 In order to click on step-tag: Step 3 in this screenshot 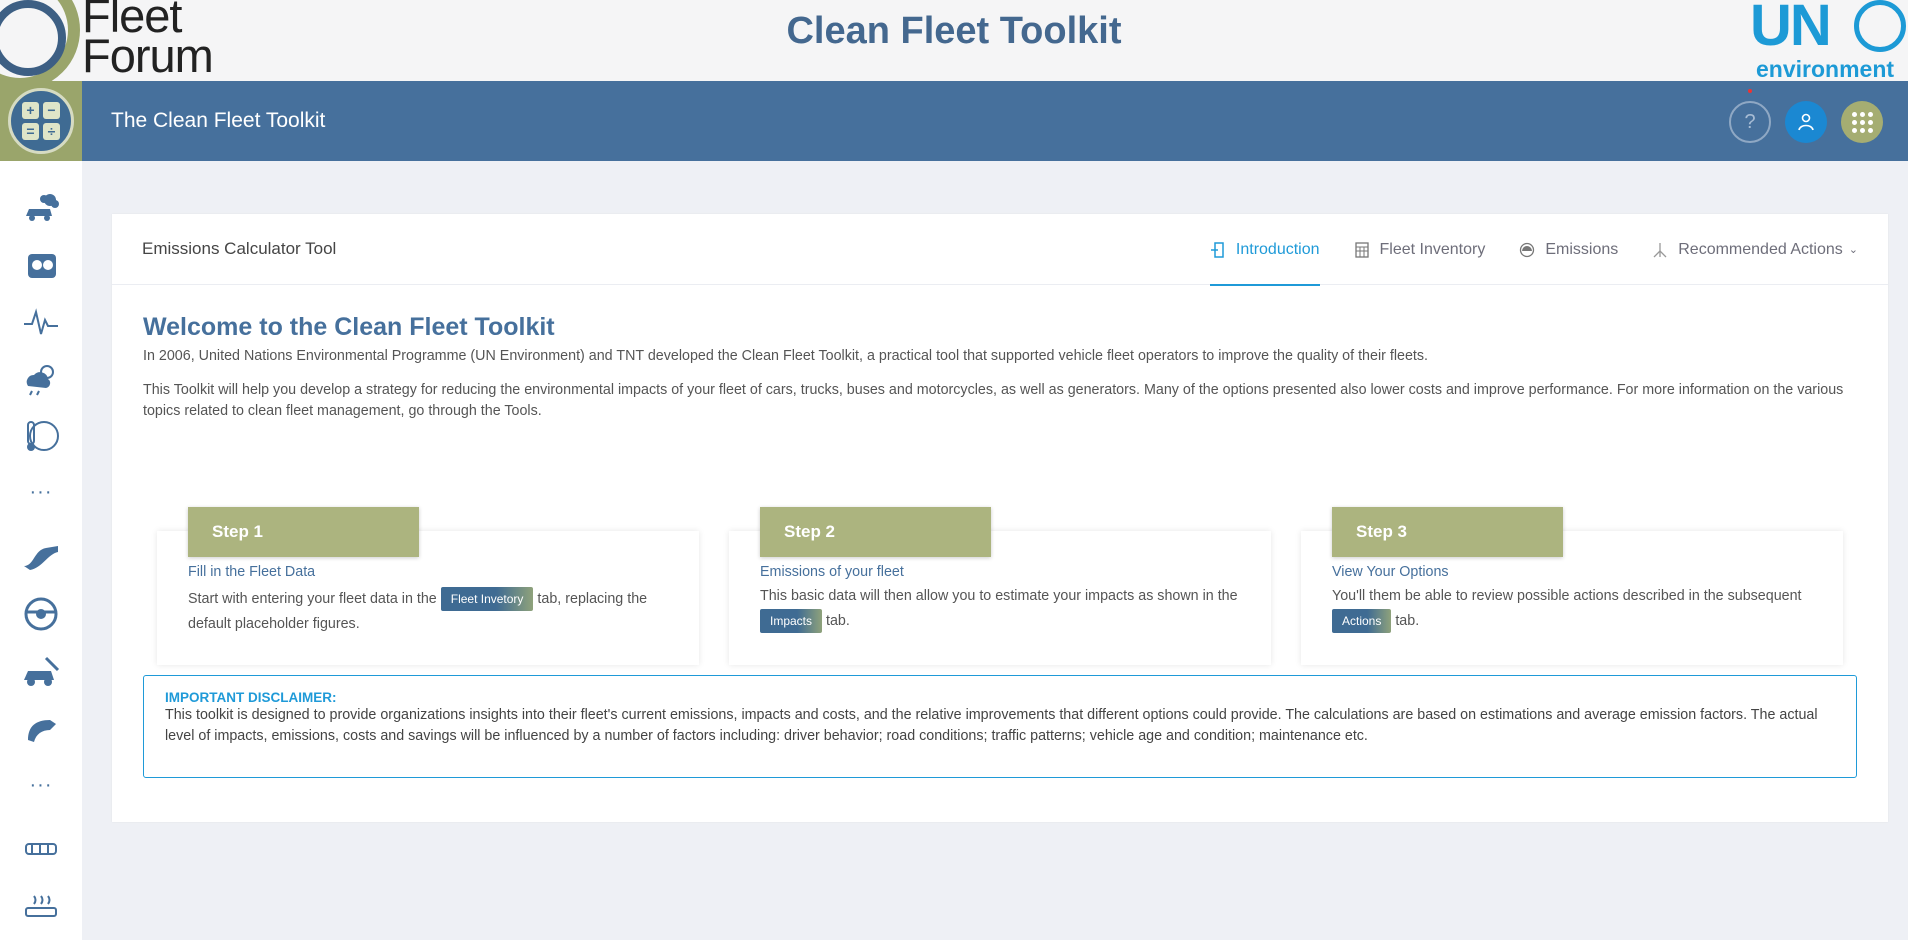, I will do `click(1447, 532)`.